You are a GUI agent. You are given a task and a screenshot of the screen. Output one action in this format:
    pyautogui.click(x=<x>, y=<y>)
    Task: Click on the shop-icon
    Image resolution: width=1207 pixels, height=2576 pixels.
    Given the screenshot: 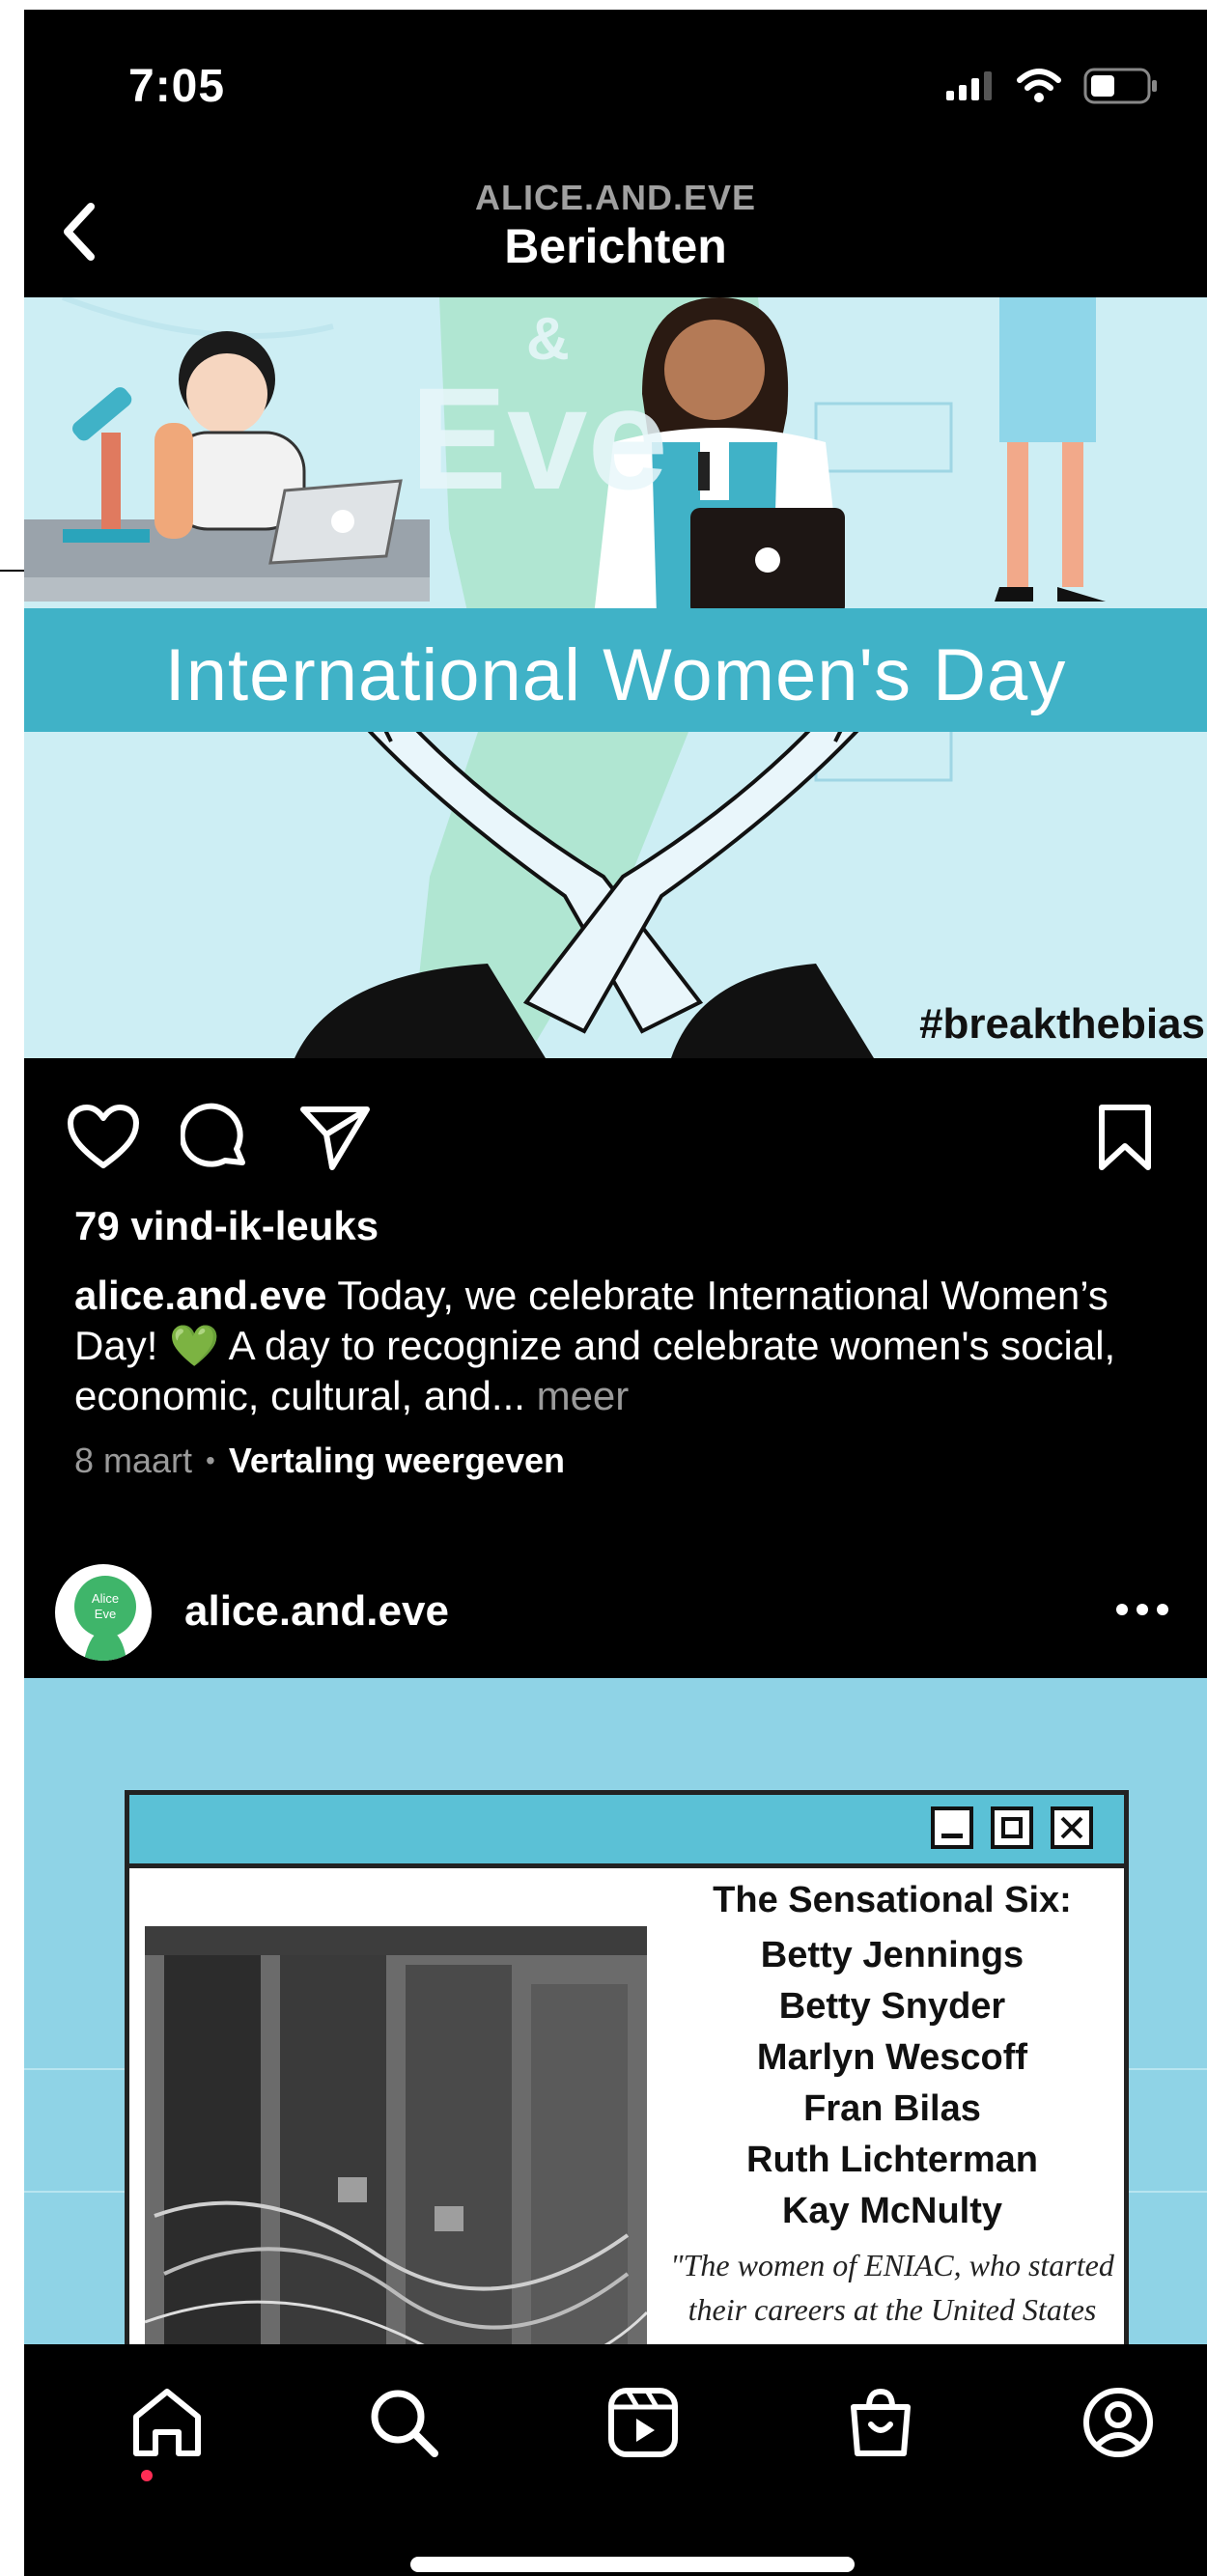 What is the action you would take?
    pyautogui.click(x=881, y=2422)
    